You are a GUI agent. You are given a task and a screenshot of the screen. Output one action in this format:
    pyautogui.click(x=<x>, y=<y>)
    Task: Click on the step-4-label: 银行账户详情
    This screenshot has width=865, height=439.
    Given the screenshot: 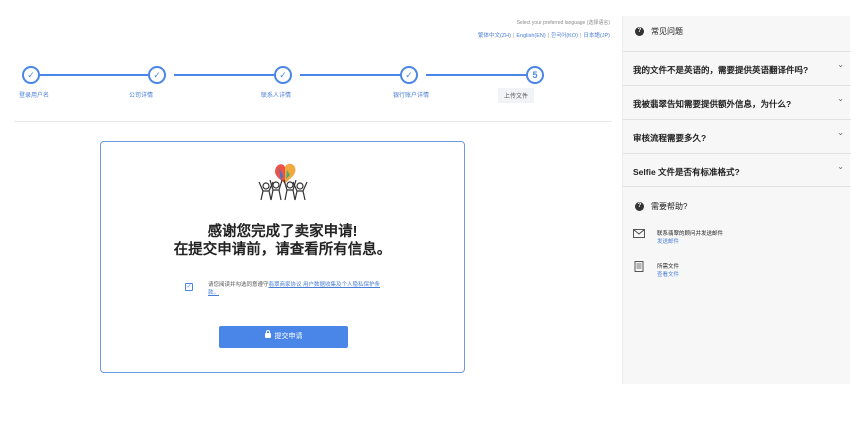 What is the action you would take?
    pyautogui.click(x=411, y=94)
    